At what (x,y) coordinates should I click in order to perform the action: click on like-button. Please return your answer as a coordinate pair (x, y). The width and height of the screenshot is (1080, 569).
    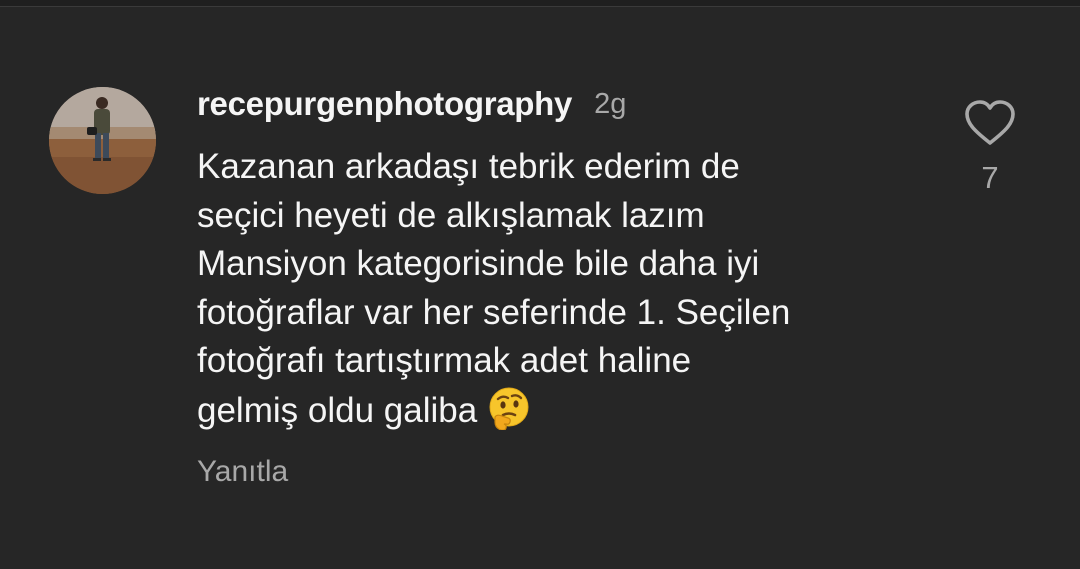
    Looking at the image, I should click on (990, 123).